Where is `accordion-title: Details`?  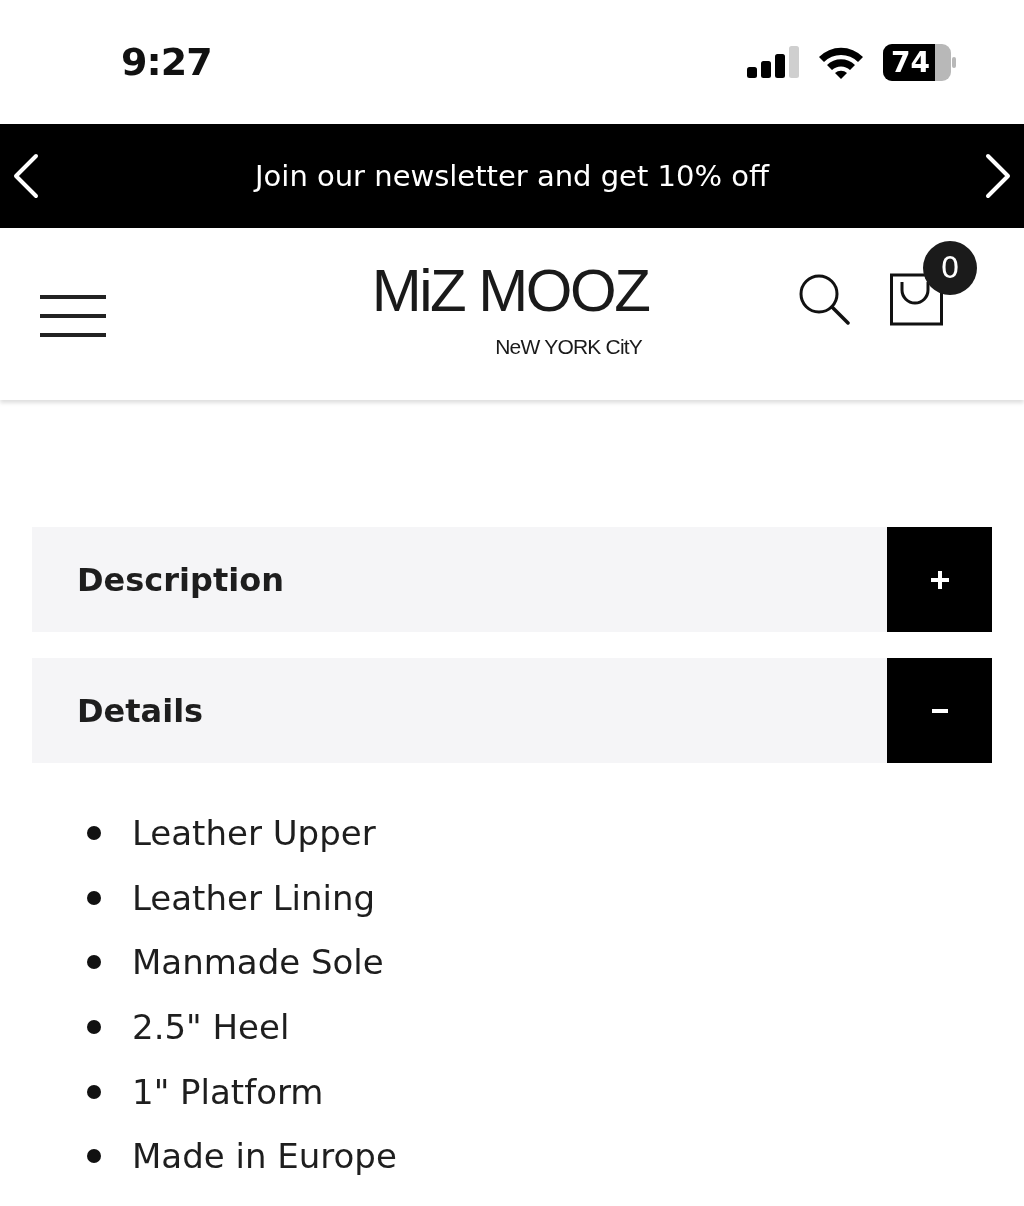
accordion-title: Details is located at coordinates (140, 710).